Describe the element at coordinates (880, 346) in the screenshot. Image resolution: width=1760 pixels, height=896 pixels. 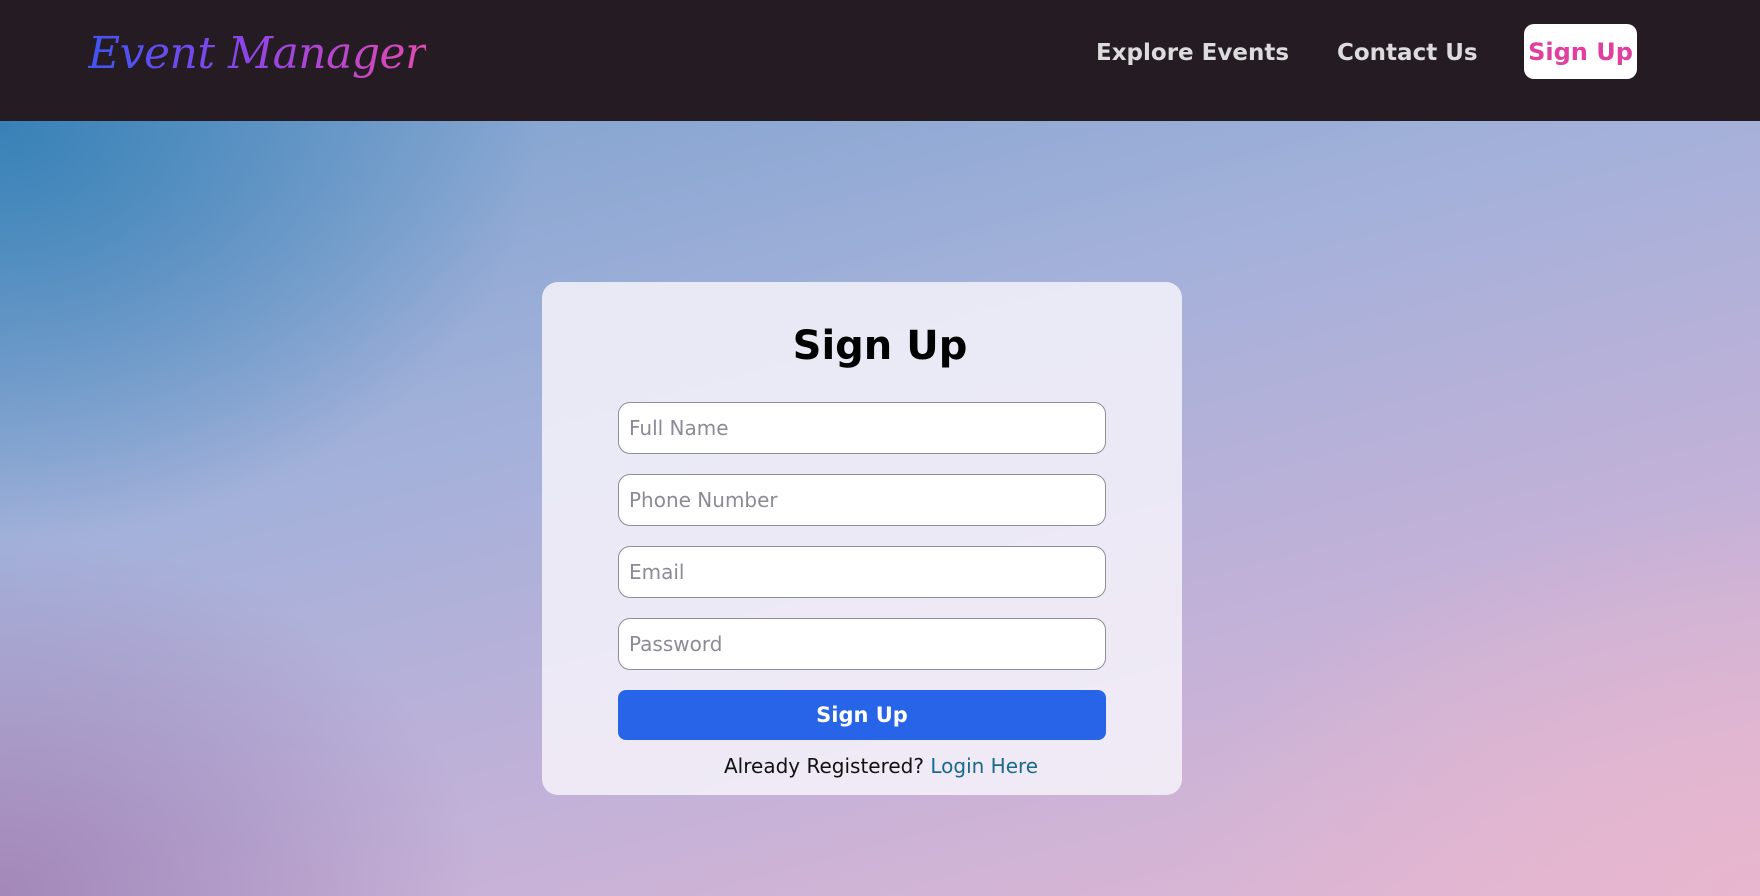
I see `form-title: Sign Up` at that location.